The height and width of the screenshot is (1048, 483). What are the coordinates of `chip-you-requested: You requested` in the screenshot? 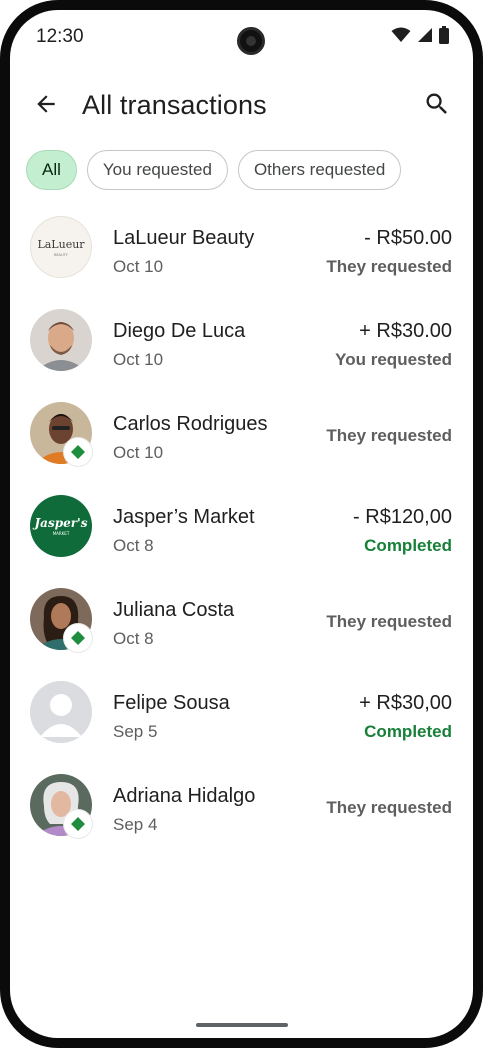 It's located at (157, 170).